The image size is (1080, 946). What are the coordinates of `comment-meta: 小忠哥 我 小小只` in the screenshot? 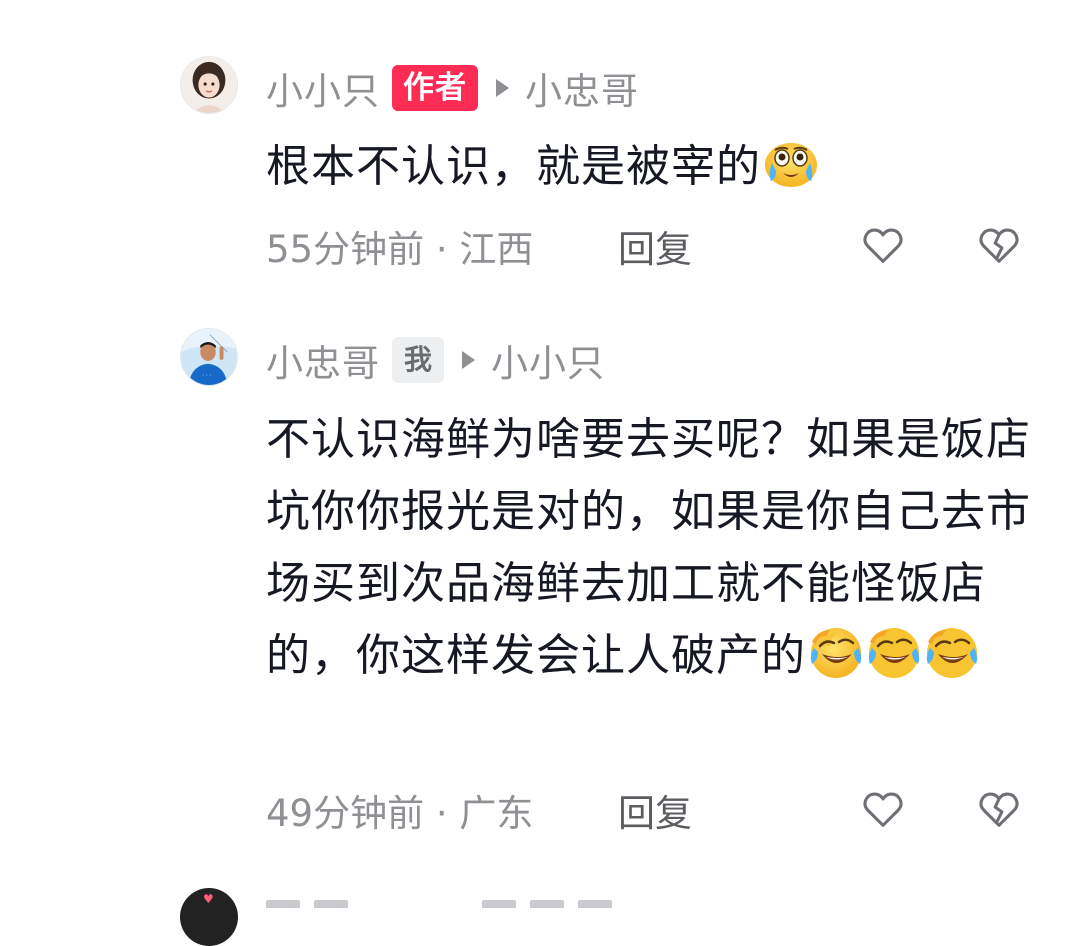 It's located at (435, 360).